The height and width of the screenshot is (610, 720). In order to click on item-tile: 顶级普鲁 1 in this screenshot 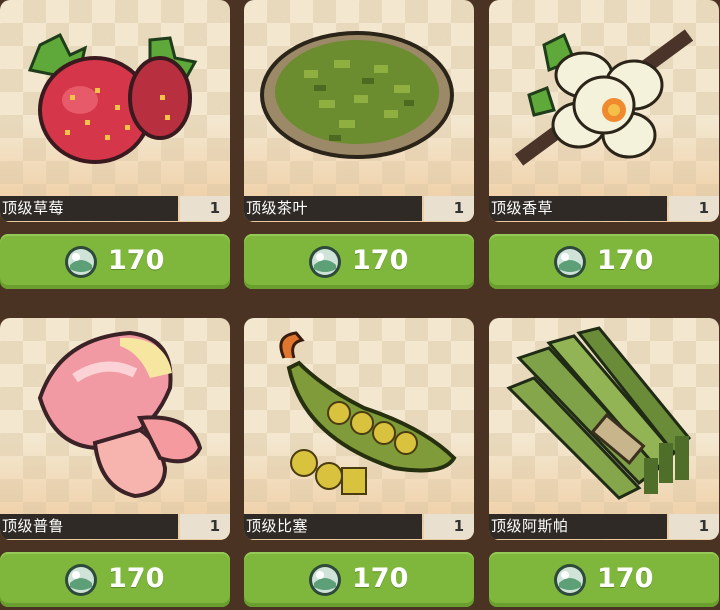, I will do `click(115, 429)`.